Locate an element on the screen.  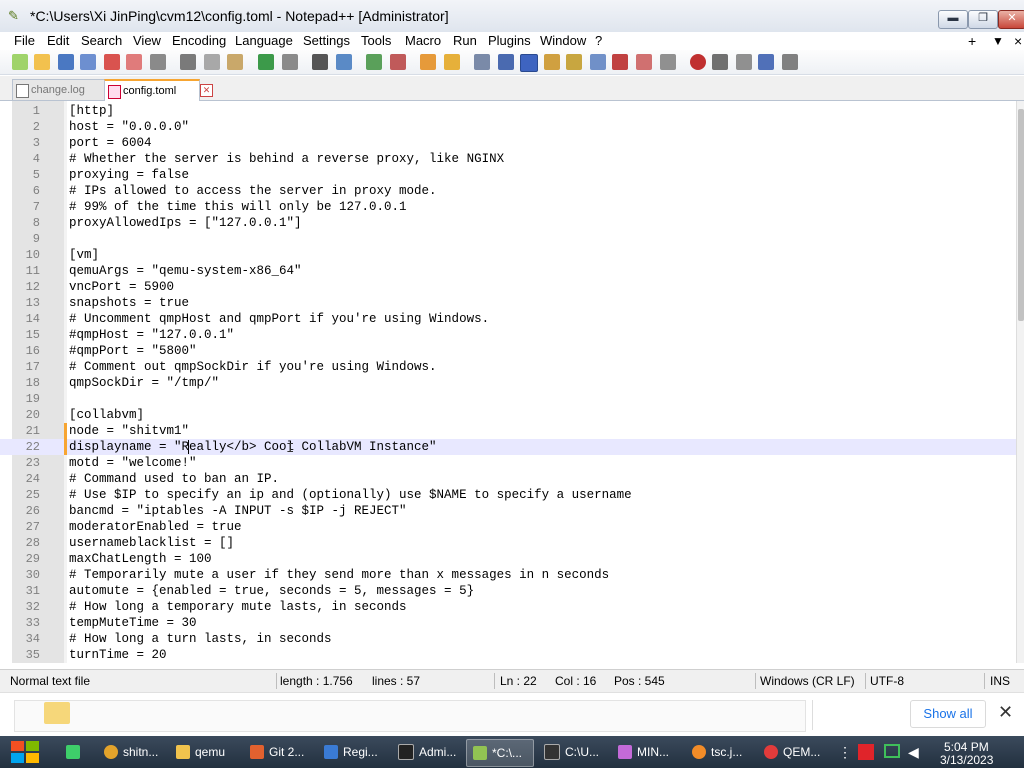
code-line: 10 [vm] is located at coordinates (508, 255).